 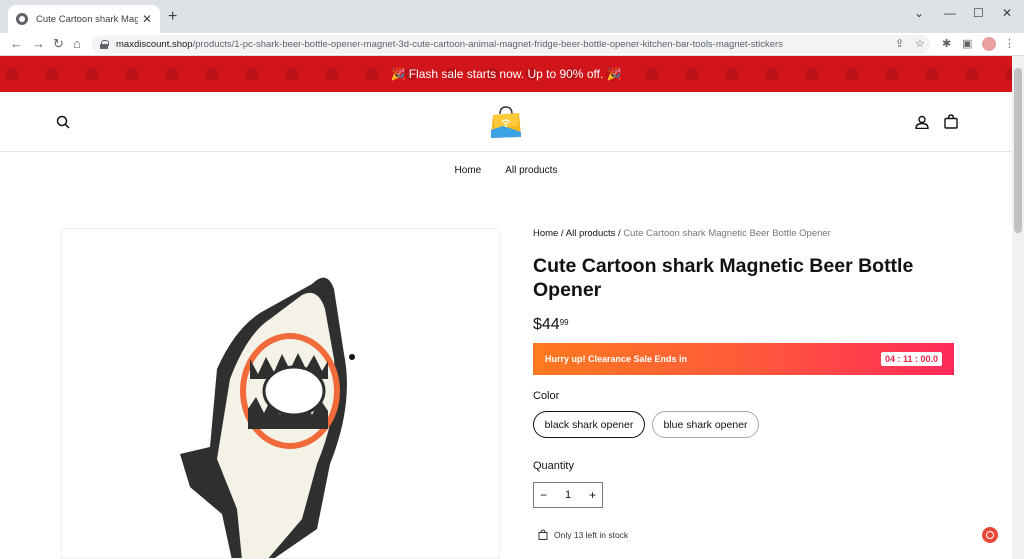 What do you see at coordinates (564, 322) in the screenshot?
I see `price-cents: 99` at bounding box center [564, 322].